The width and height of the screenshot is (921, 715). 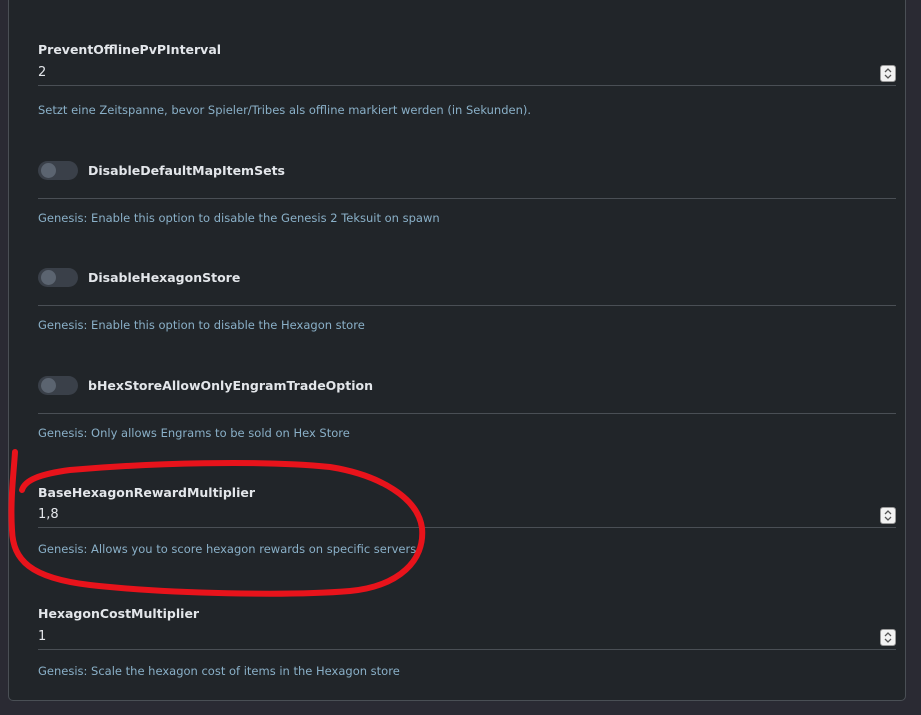 What do you see at coordinates (146, 492) in the screenshot?
I see `setting-label: BaseHexagonRewardMultiplier` at bounding box center [146, 492].